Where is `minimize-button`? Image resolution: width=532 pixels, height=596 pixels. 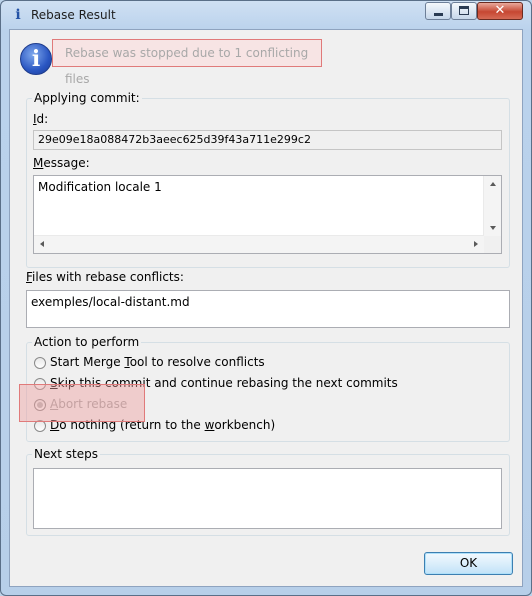 minimize-button is located at coordinates (438, 11).